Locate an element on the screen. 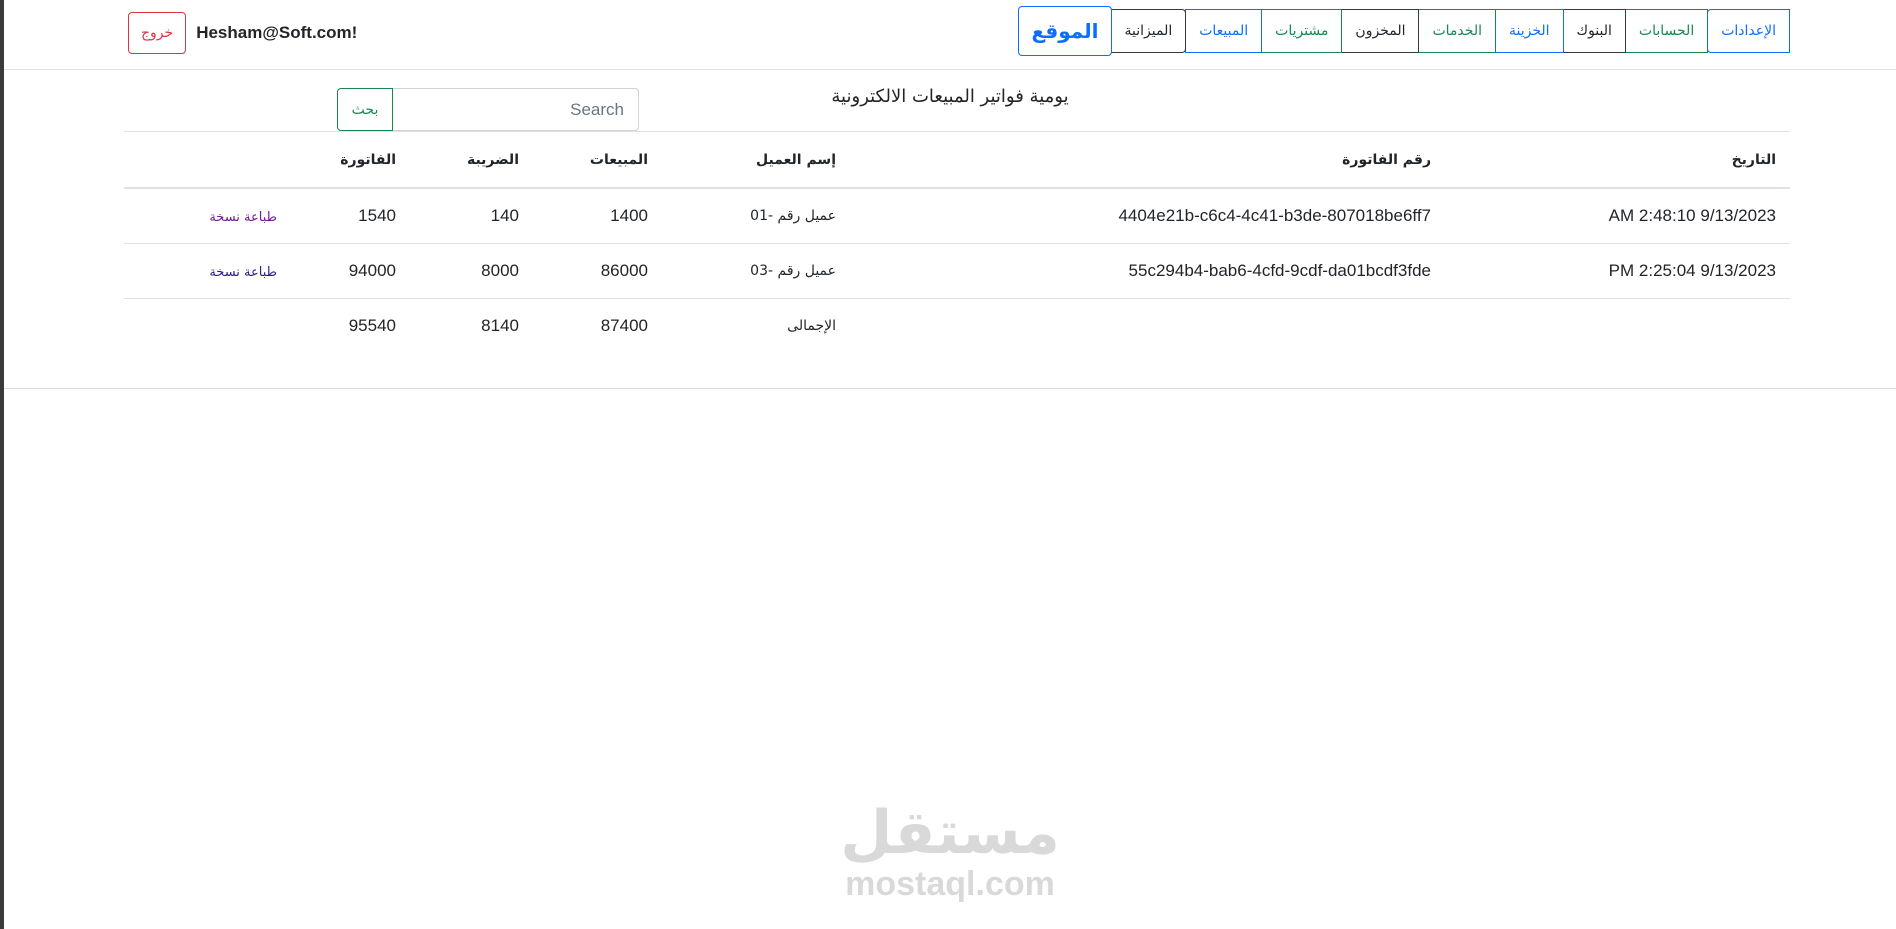 The image size is (1896, 929). col-header-date: التاريخ is located at coordinates (1617, 160).